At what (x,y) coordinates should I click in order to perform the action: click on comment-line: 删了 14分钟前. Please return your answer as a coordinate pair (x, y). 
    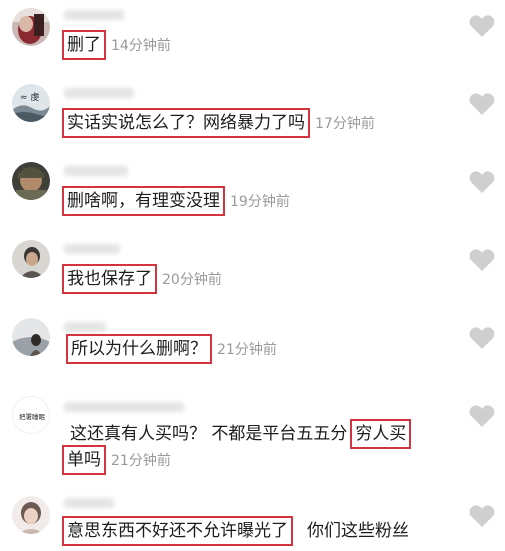
    Looking at the image, I should click on (116, 45).